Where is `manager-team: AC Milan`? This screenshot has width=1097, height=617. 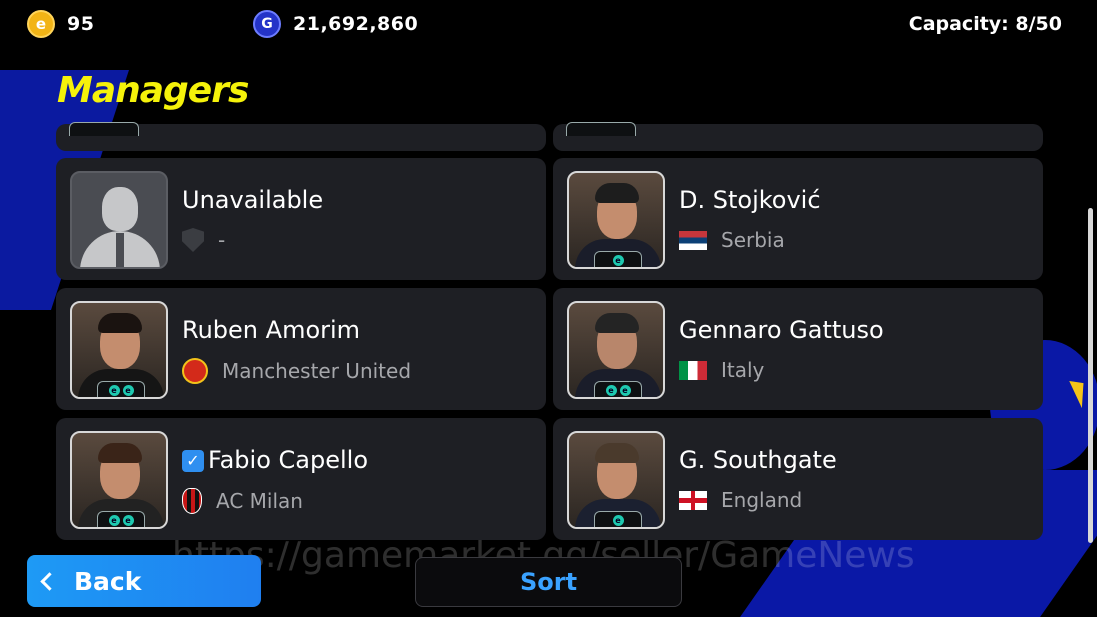
manager-team: AC Milan is located at coordinates (242, 501).